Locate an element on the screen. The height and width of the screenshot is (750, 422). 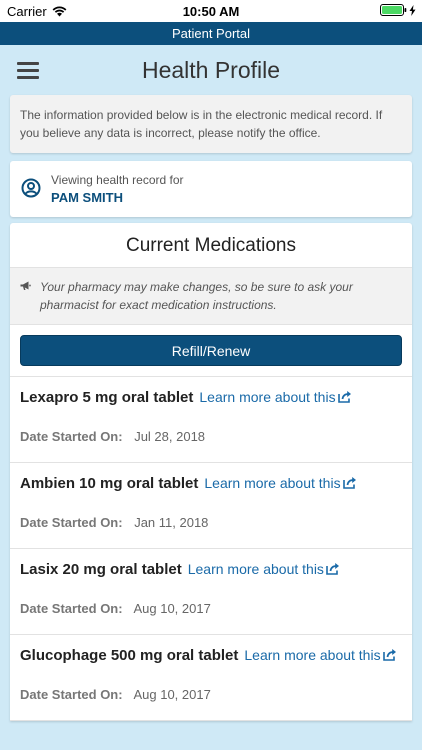
medications-title: Current Medications is located at coordinates (211, 245).